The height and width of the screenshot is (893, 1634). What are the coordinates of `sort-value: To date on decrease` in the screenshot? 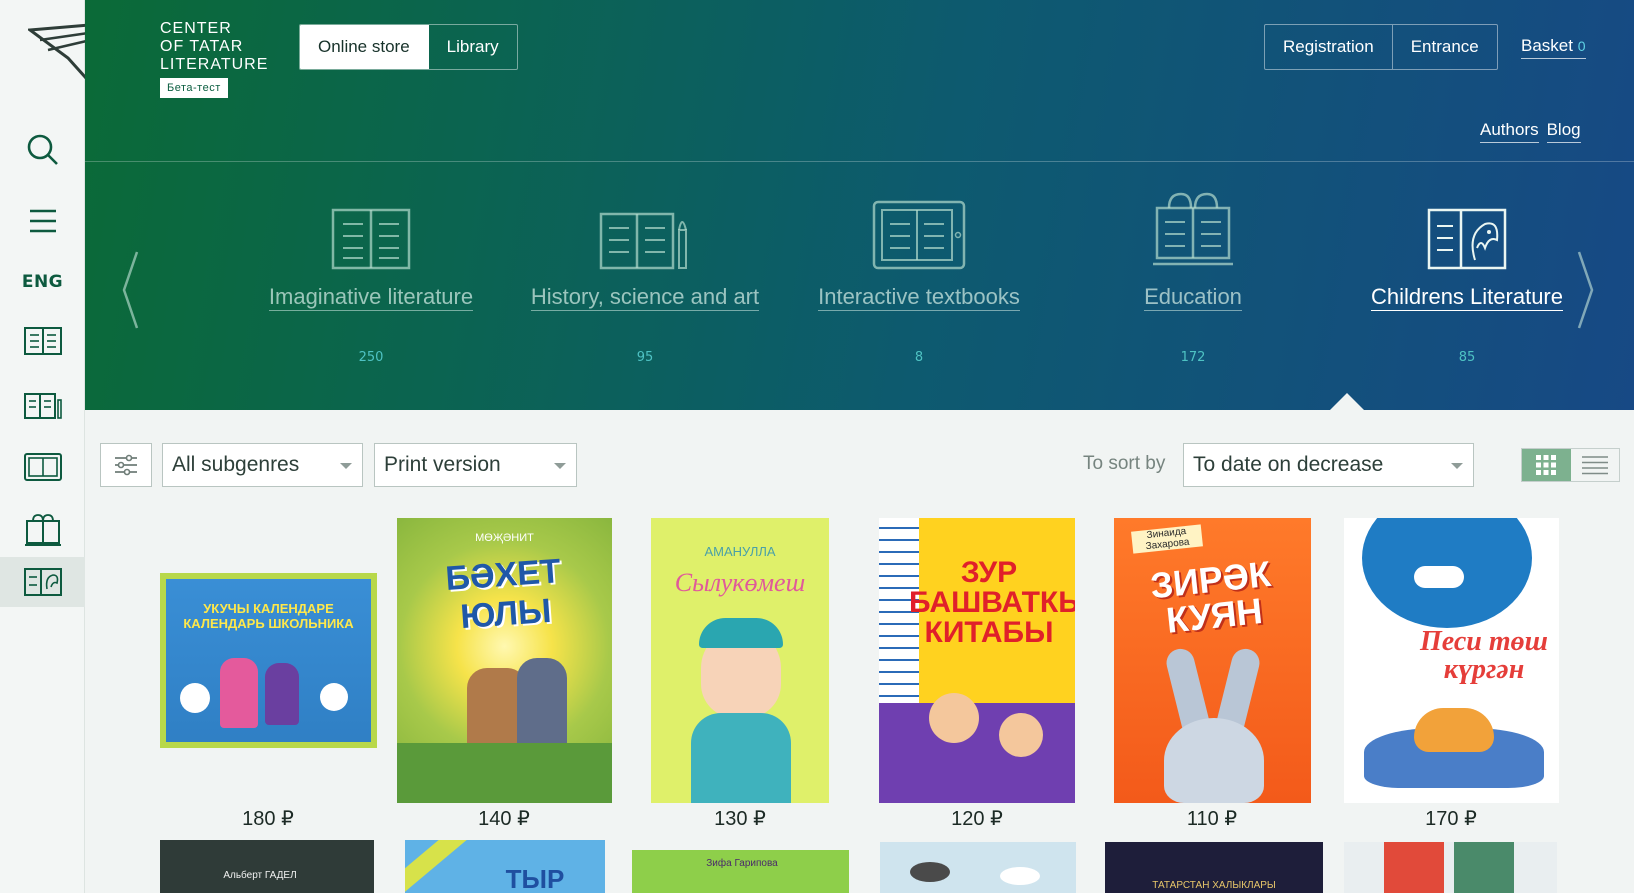 It's located at (1288, 464).